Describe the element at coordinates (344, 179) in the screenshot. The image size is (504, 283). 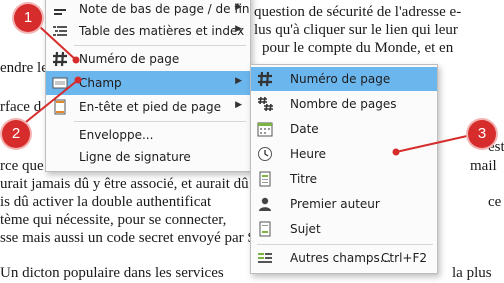
I see `submenu-item-title: Titre` at that location.